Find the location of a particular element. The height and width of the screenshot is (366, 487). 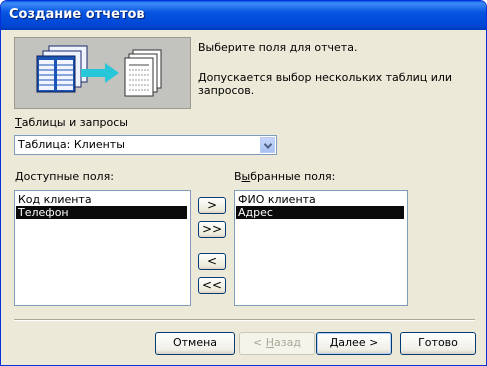

dropdown-selected-value: Таблица: Клиенты is located at coordinates (71, 144).